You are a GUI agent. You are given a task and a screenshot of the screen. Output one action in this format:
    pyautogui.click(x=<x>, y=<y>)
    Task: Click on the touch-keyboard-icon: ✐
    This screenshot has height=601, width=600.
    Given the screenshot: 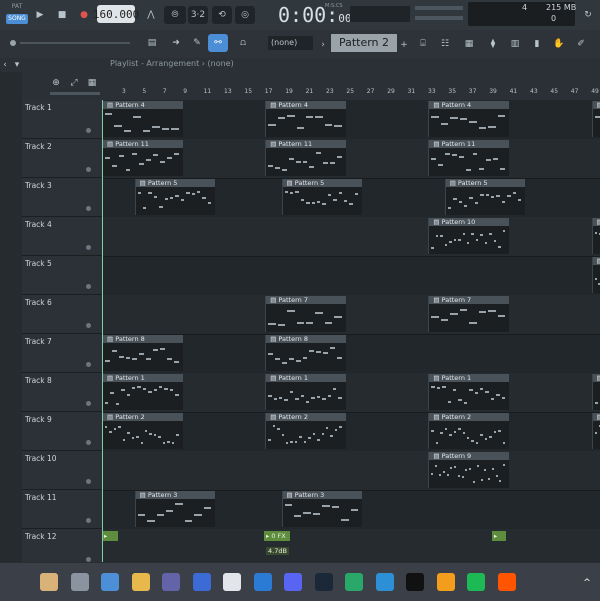 What is the action you would take?
    pyautogui.click(x=581, y=44)
    